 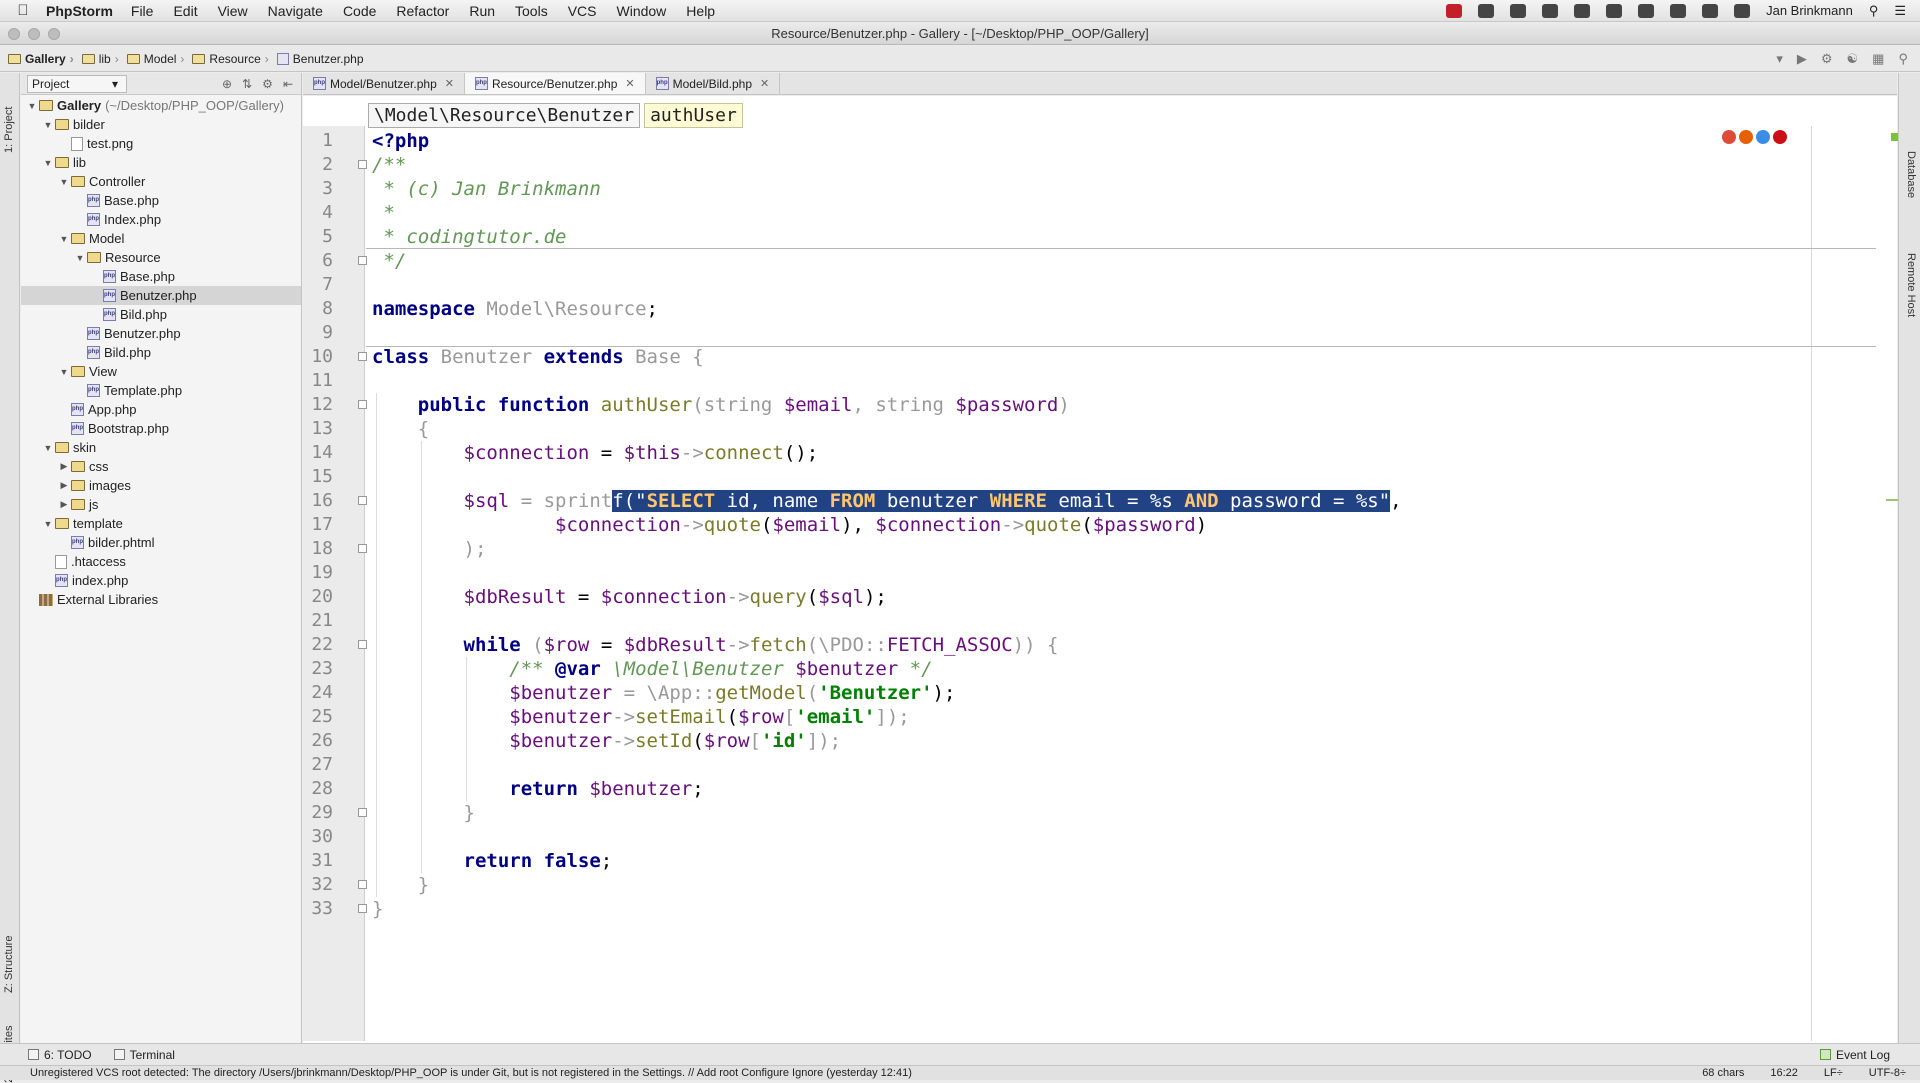 What do you see at coordinates (318, 477) in the screenshot?
I see `line-number: 15` at bounding box center [318, 477].